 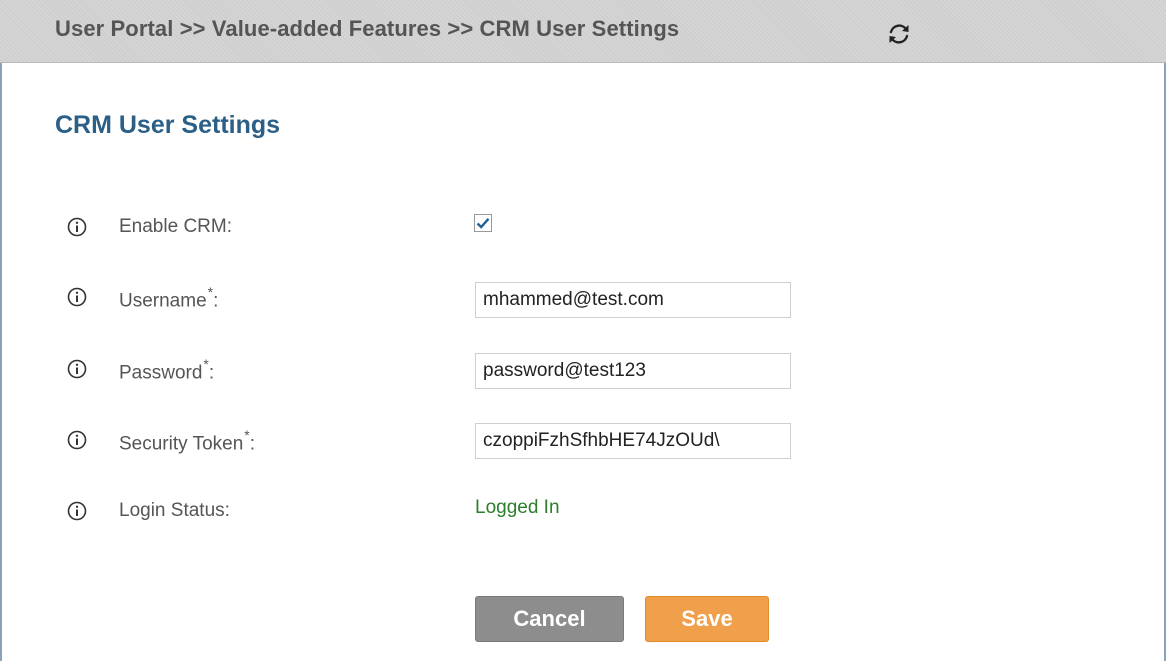 What do you see at coordinates (633, 441) in the screenshot?
I see `security-token-input` at bounding box center [633, 441].